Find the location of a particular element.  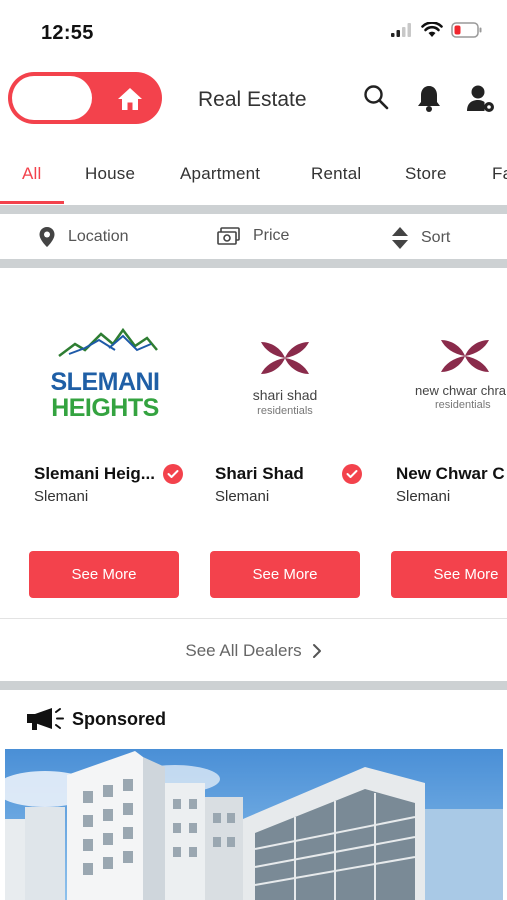

user-settings-icon is located at coordinates (481, 99).